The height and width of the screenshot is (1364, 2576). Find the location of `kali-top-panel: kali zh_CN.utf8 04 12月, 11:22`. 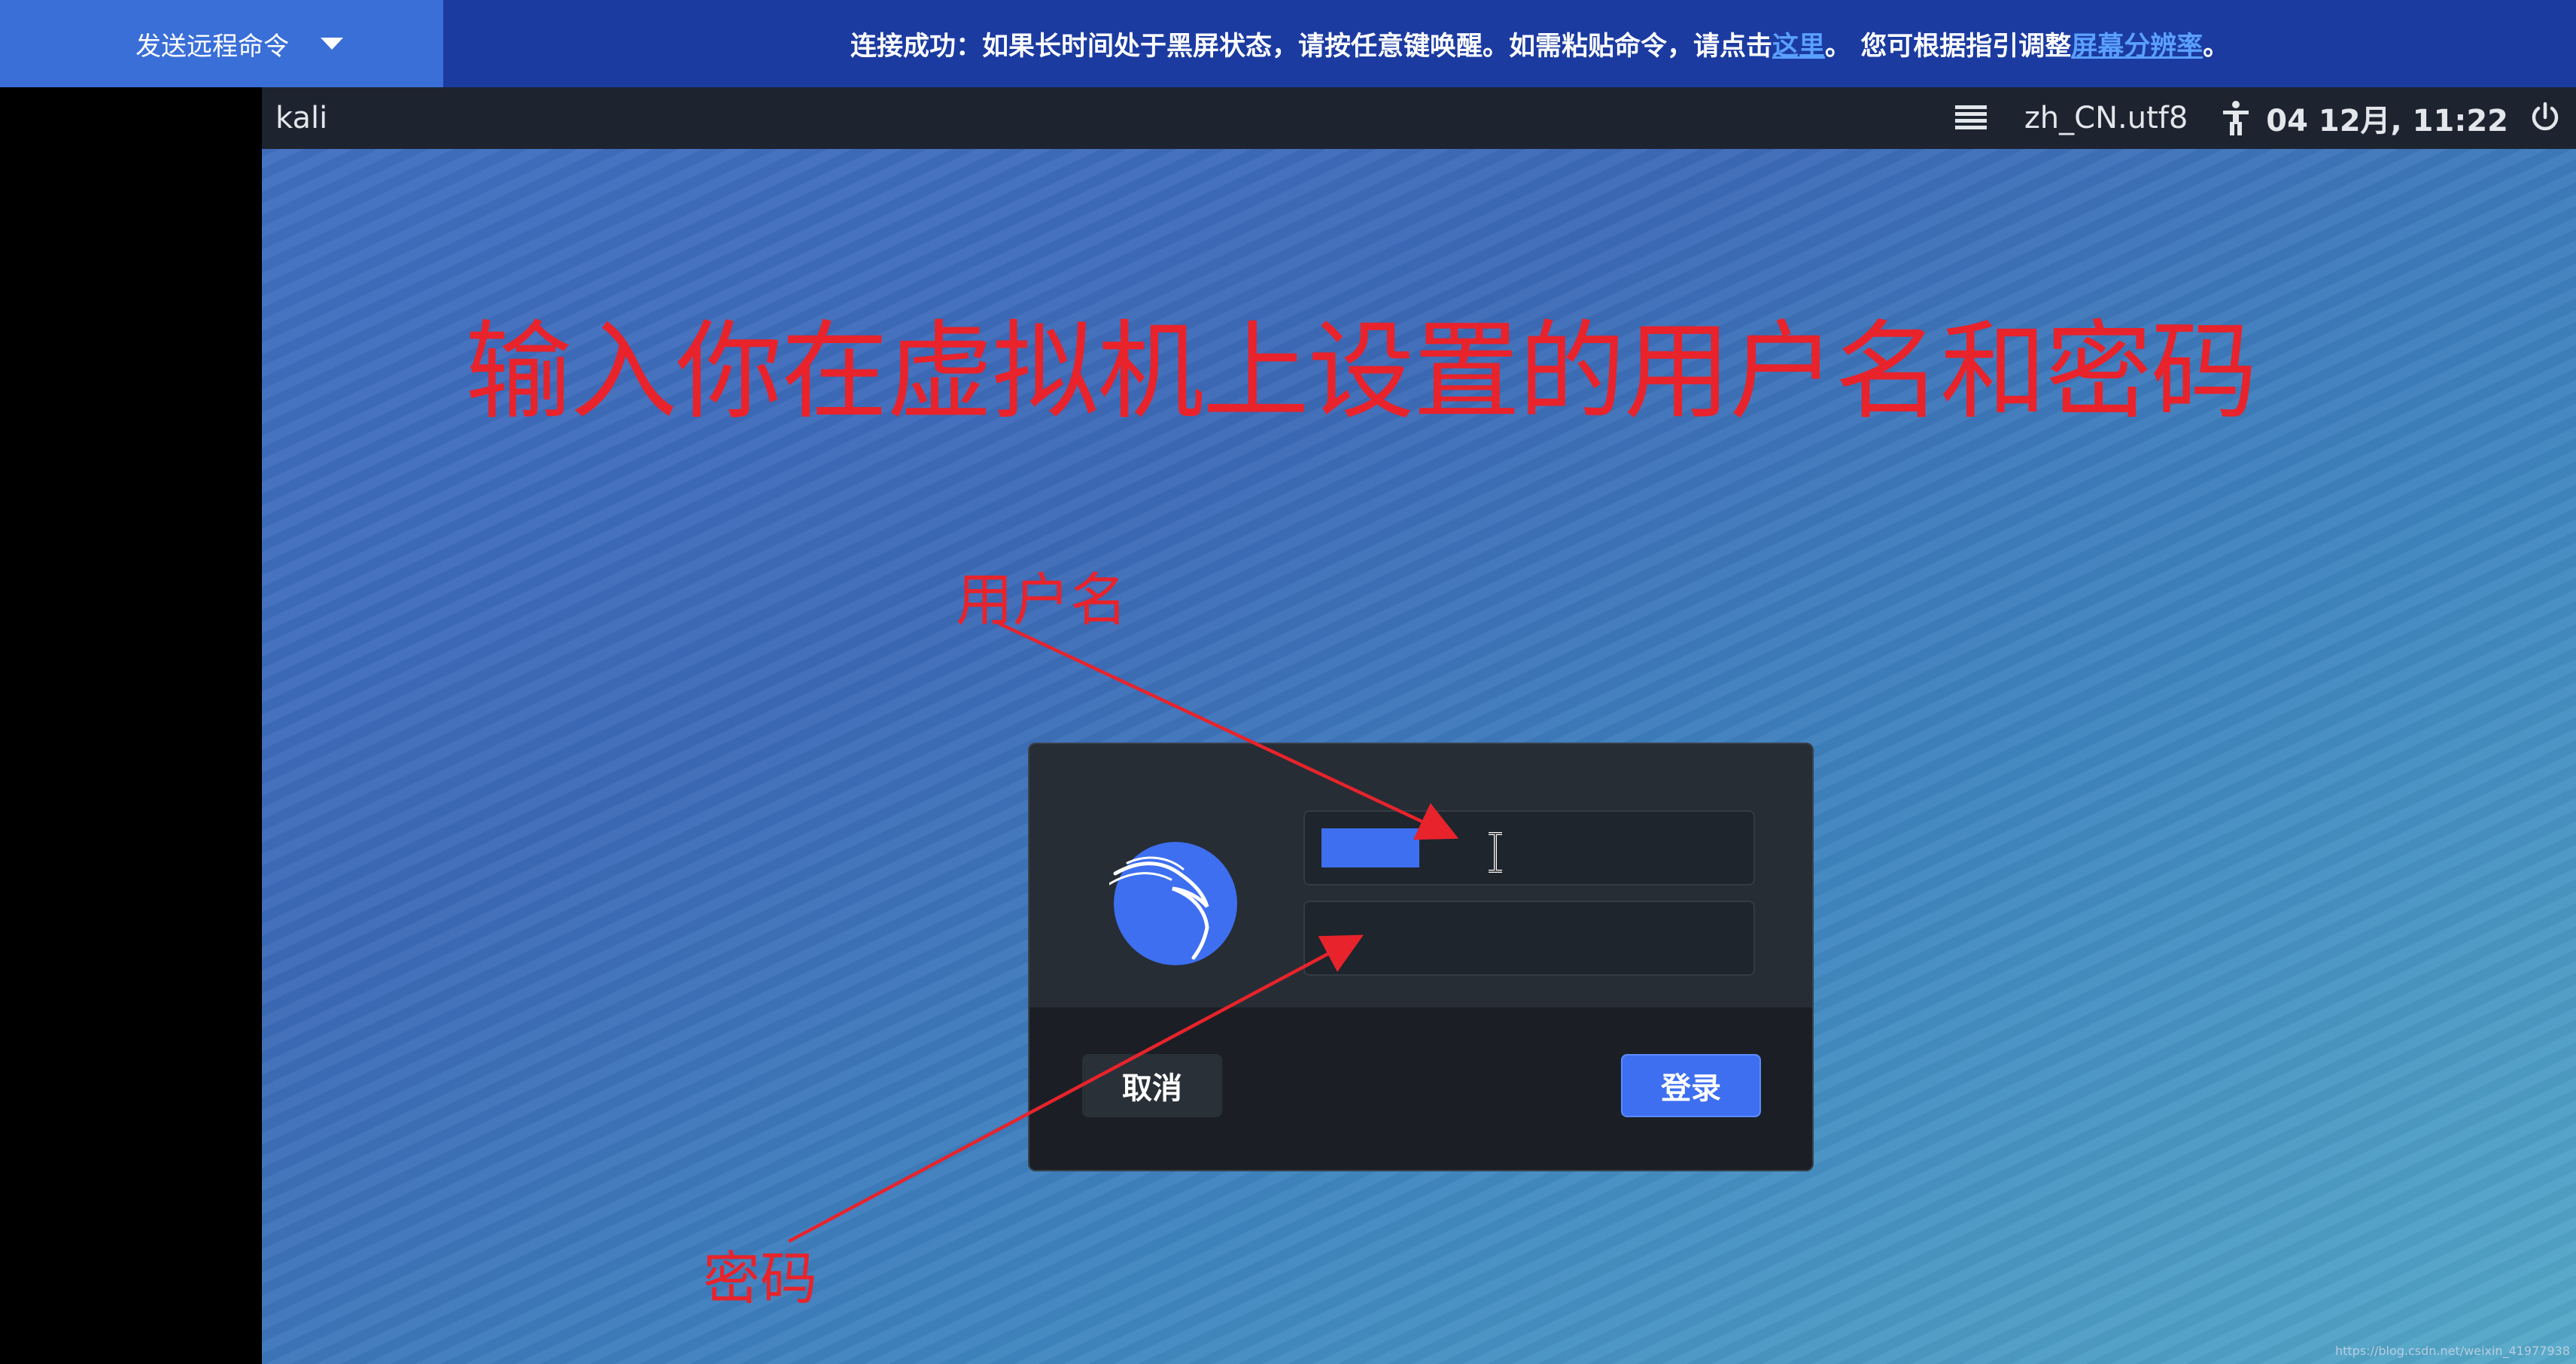

kali-top-panel: kali zh_CN.utf8 04 12月, 11:22 is located at coordinates (1419, 118).